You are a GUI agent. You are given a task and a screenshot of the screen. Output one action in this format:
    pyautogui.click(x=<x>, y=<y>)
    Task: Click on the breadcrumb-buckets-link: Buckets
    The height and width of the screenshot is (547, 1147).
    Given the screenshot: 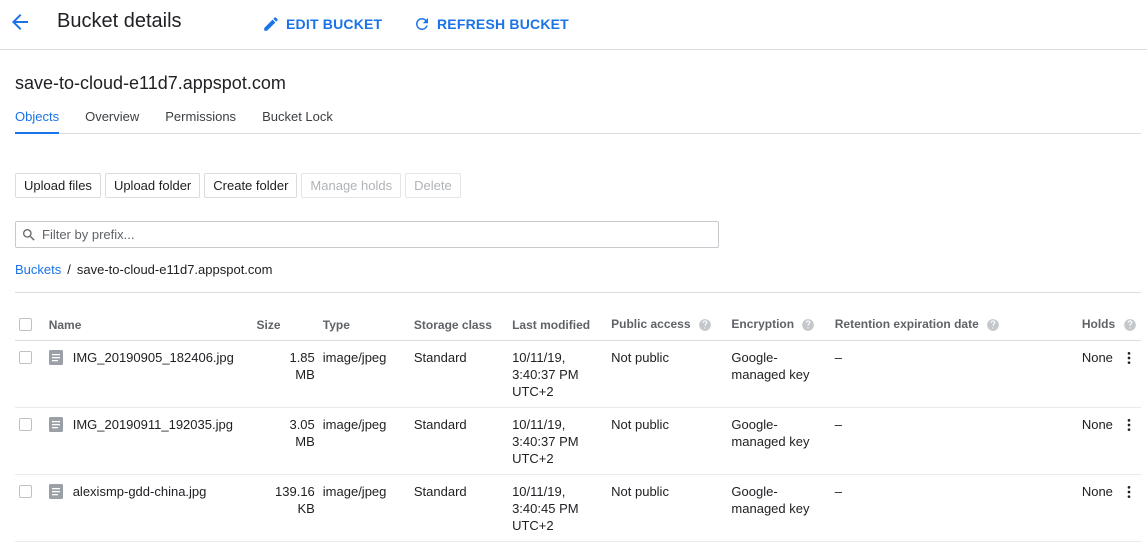 What is the action you would take?
    pyautogui.click(x=38, y=269)
    